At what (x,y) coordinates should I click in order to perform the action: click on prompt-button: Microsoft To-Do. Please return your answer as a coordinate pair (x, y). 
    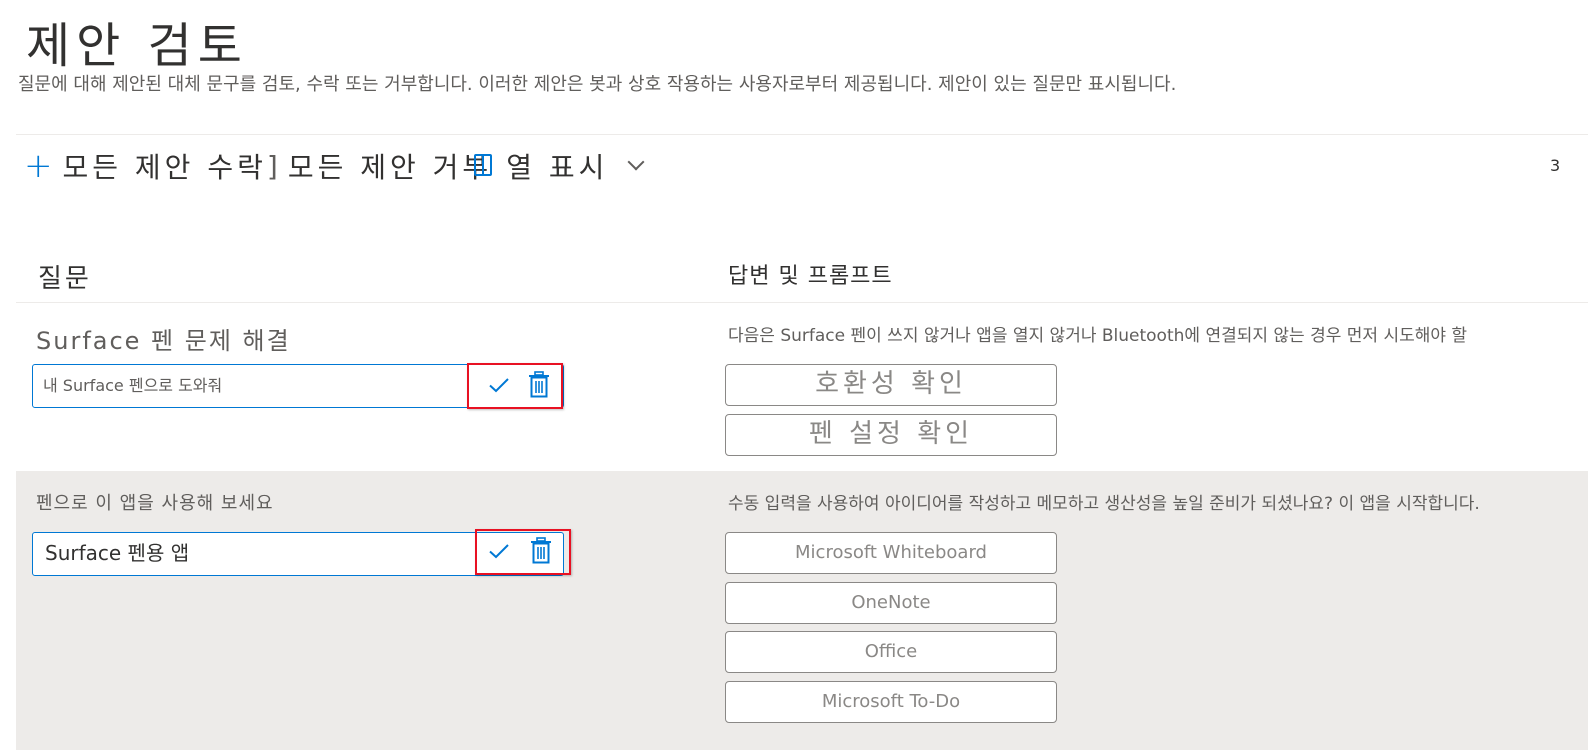
    Looking at the image, I should click on (891, 702).